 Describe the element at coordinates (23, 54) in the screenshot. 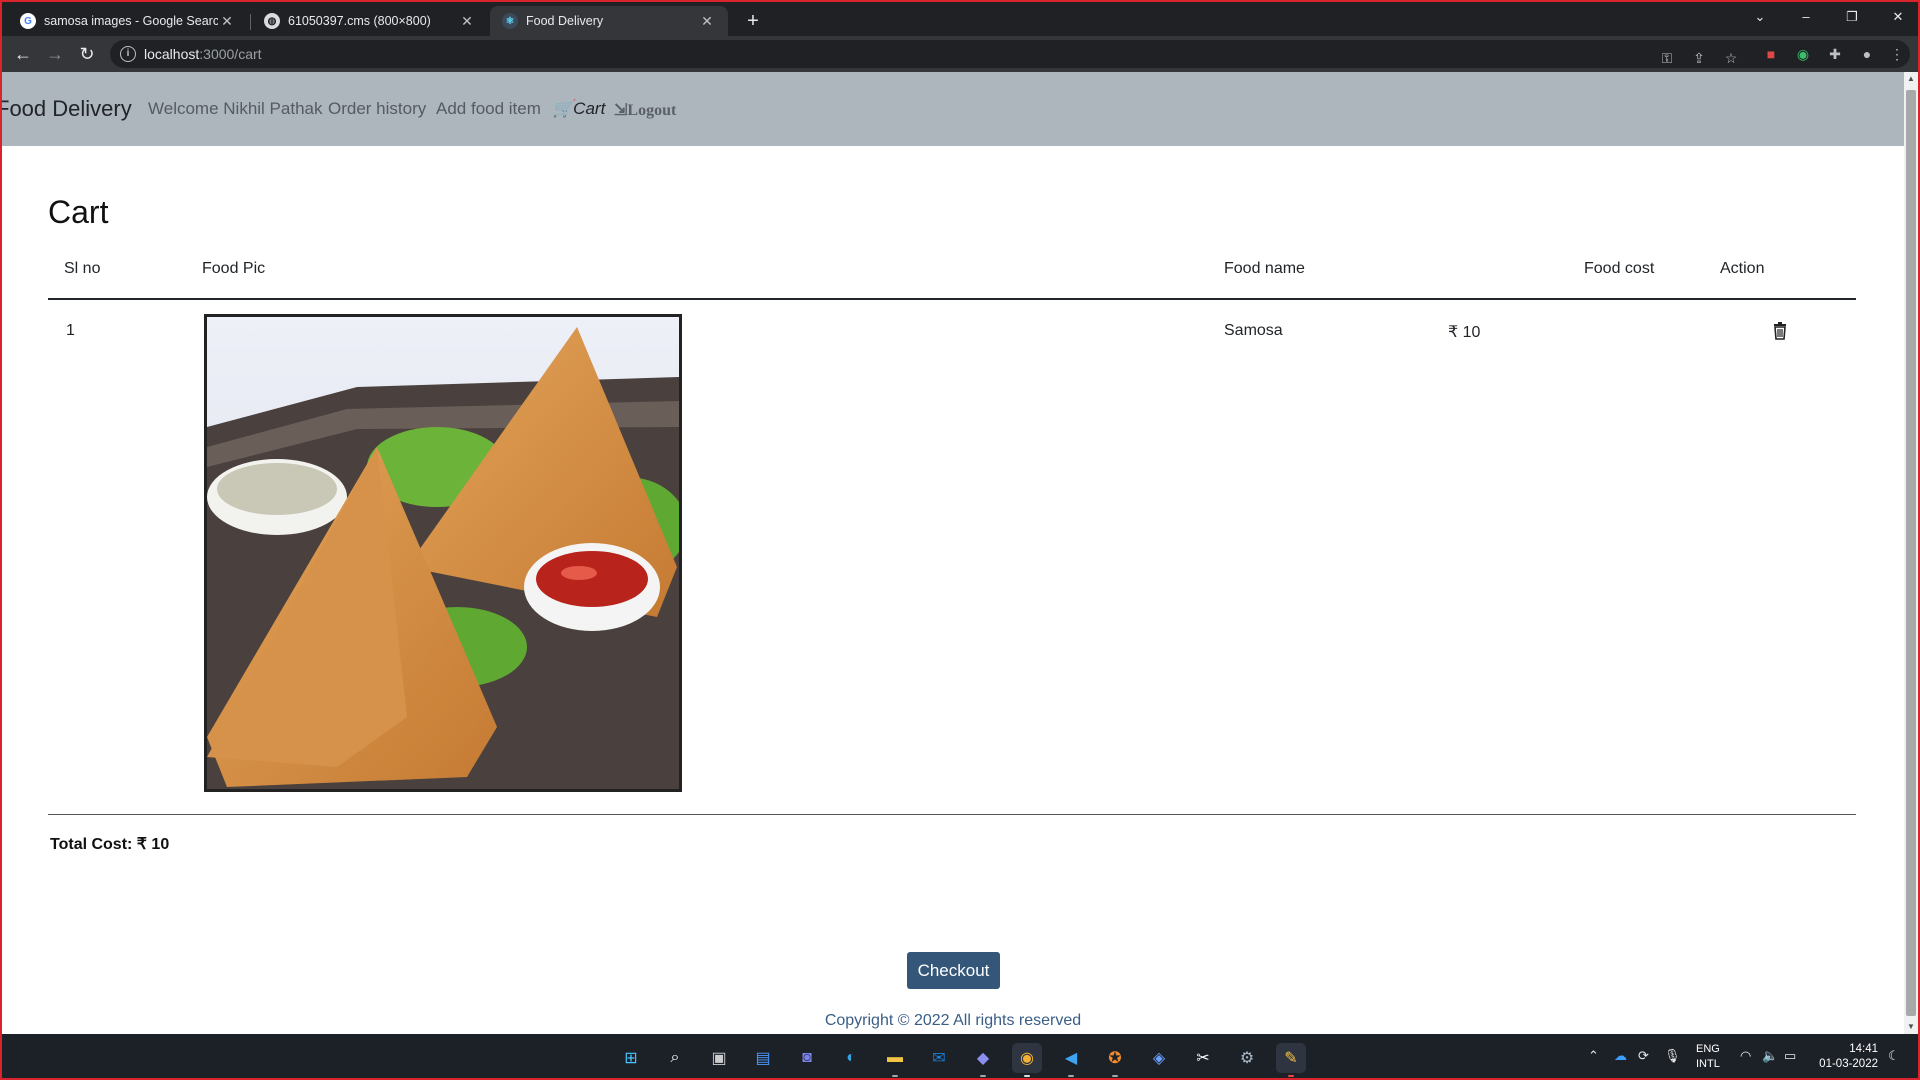

I see `back-button: ←` at that location.